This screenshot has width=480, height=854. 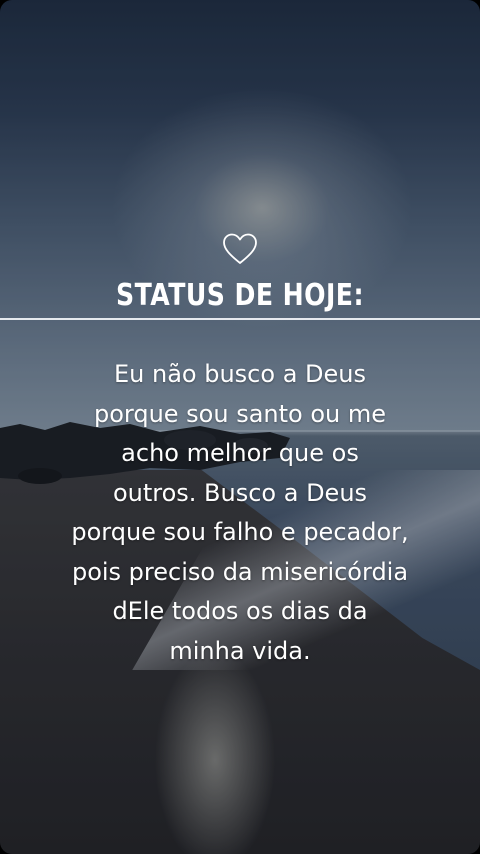 What do you see at coordinates (240, 374) in the screenshot?
I see `quote-line: Eu não busco a Deus` at bounding box center [240, 374].